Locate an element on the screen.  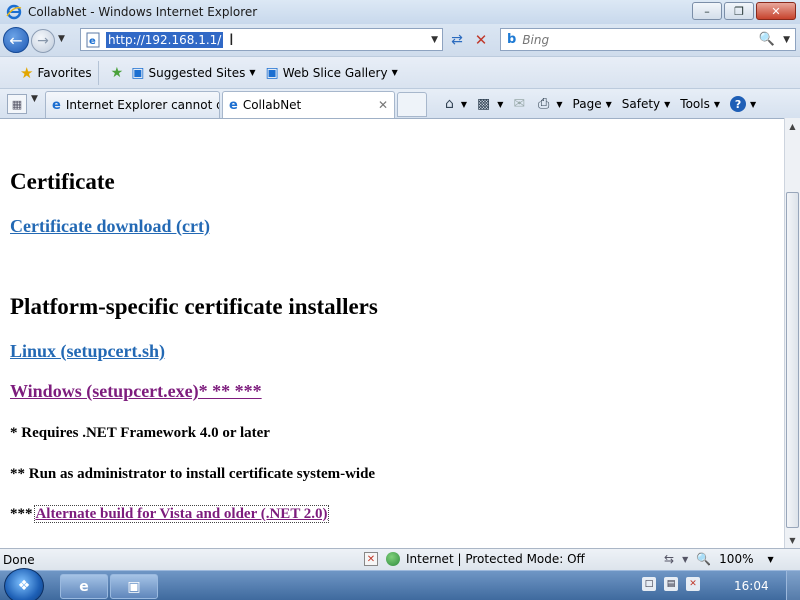
ie-logo-icon: e is located at coordinates (84, 586).